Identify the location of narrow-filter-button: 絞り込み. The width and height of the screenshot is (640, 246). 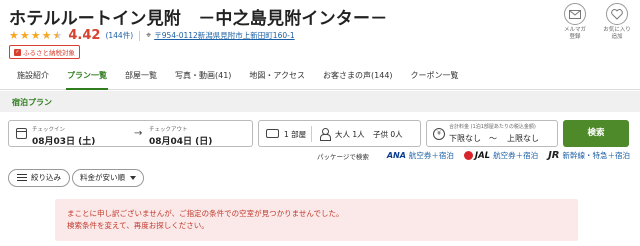
(39, 178).